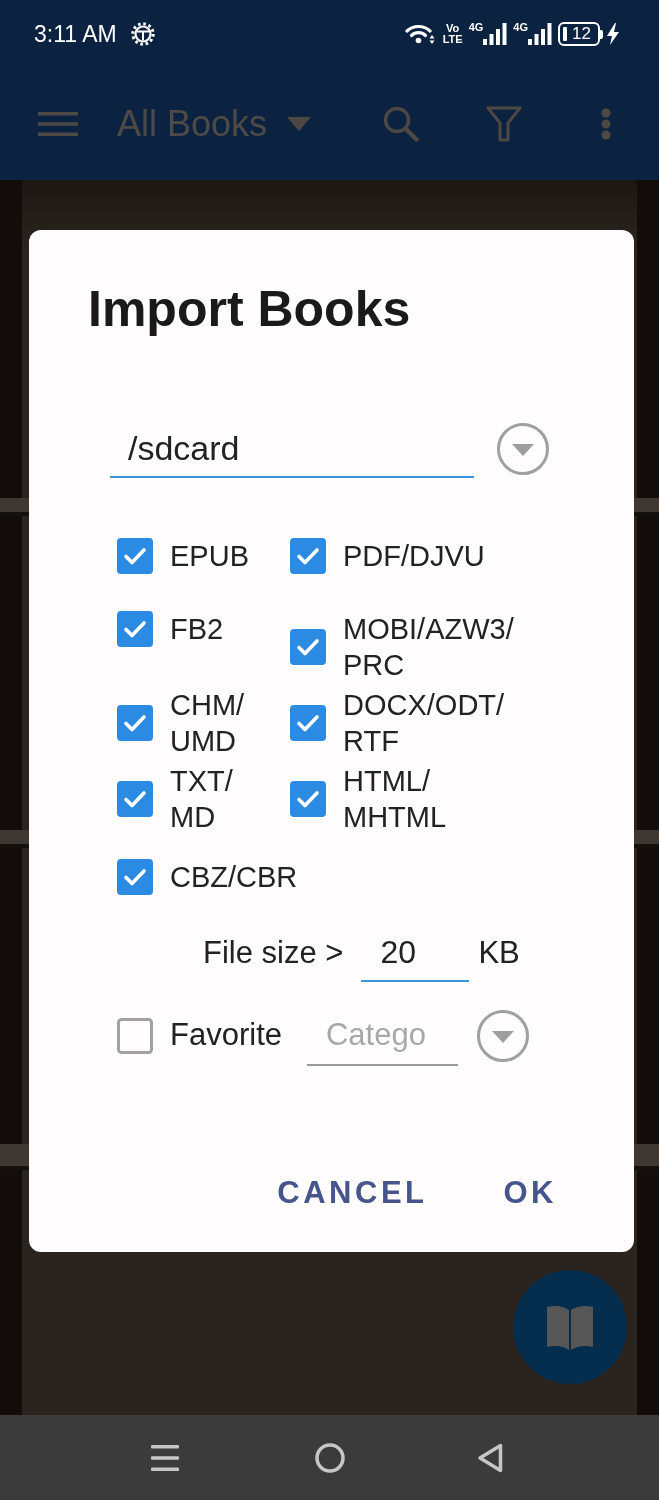  Describe the element at coordinates (209, 556) in the screenshot. I see `format-label: EPUB` at that location.